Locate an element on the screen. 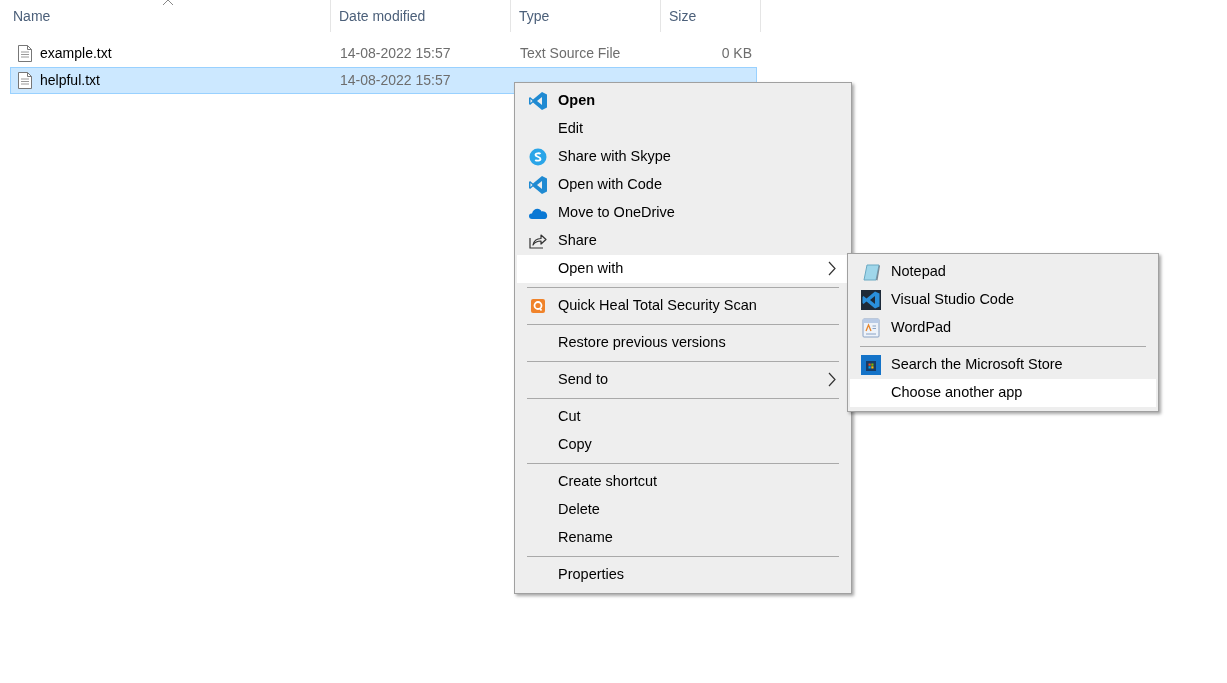 This screenshot has width=1227, height=683. menu-item: Rename is located at coordinates (683, 538).